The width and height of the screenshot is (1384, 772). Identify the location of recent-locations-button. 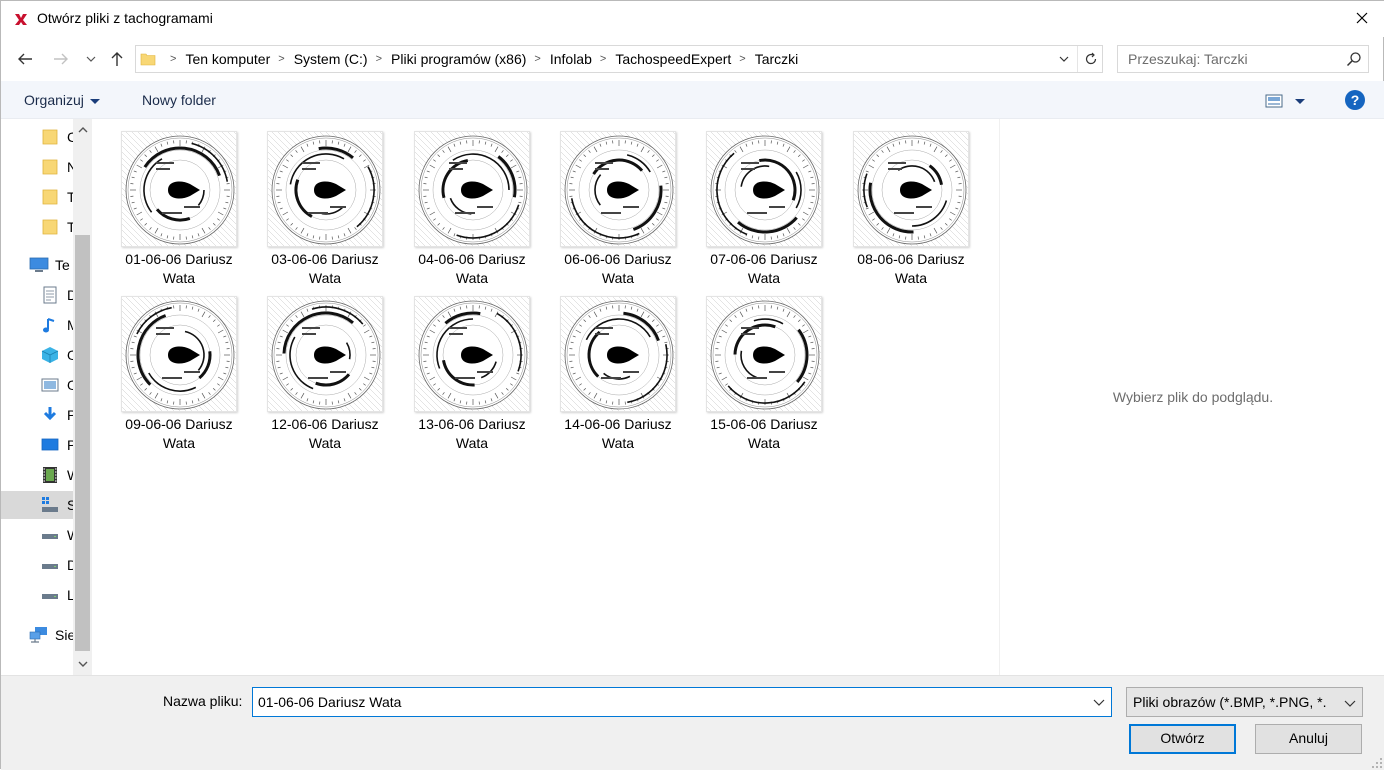
(91, 59).